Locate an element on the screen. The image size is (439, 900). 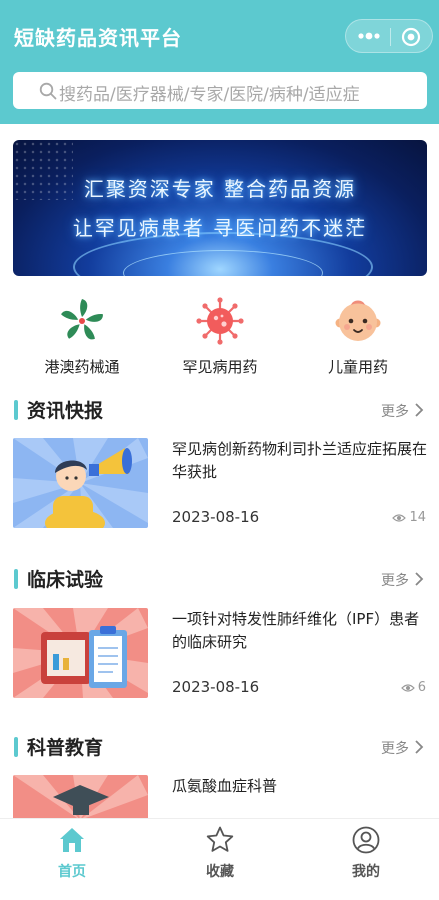
section-title: 科普教育 is located at coordinates (65, 748).